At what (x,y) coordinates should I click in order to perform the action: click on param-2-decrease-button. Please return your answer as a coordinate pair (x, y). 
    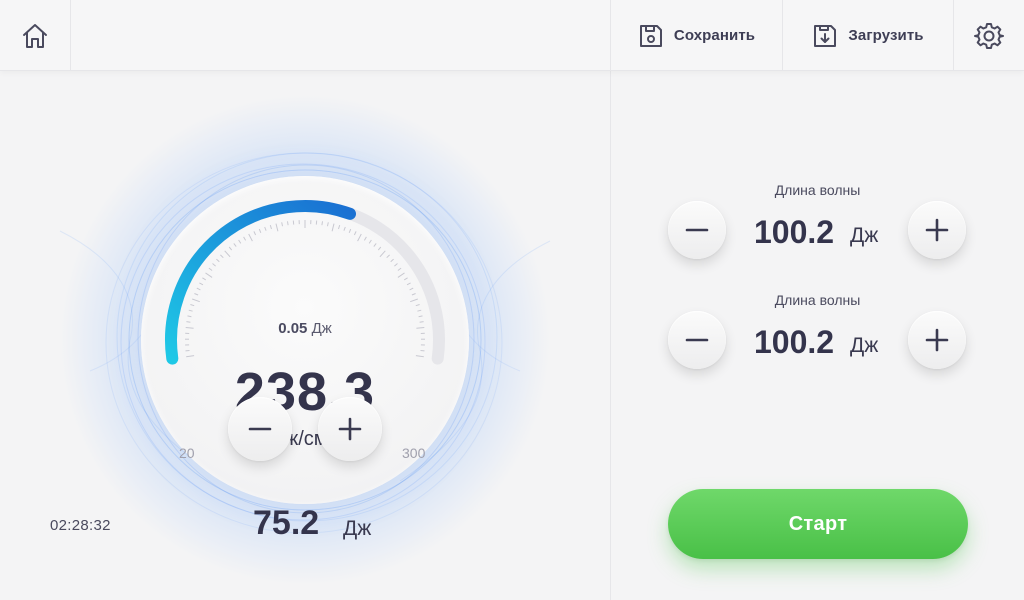
    Looking at the image, I should click on (697, 340).